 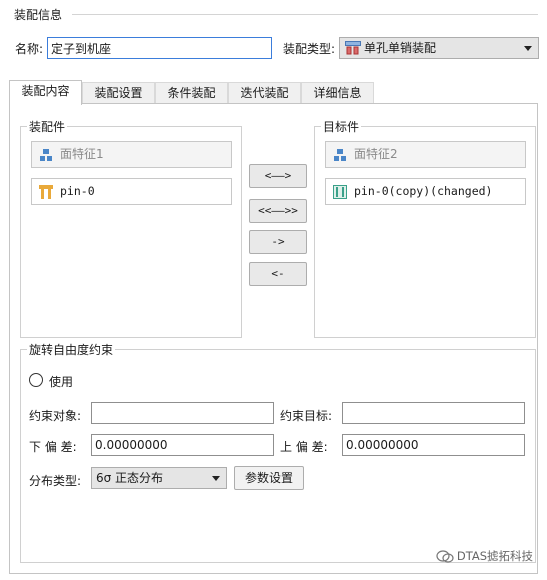 I want to click on upper-tolerance-label: 上 偏 差:, so click(x=304, y=447).